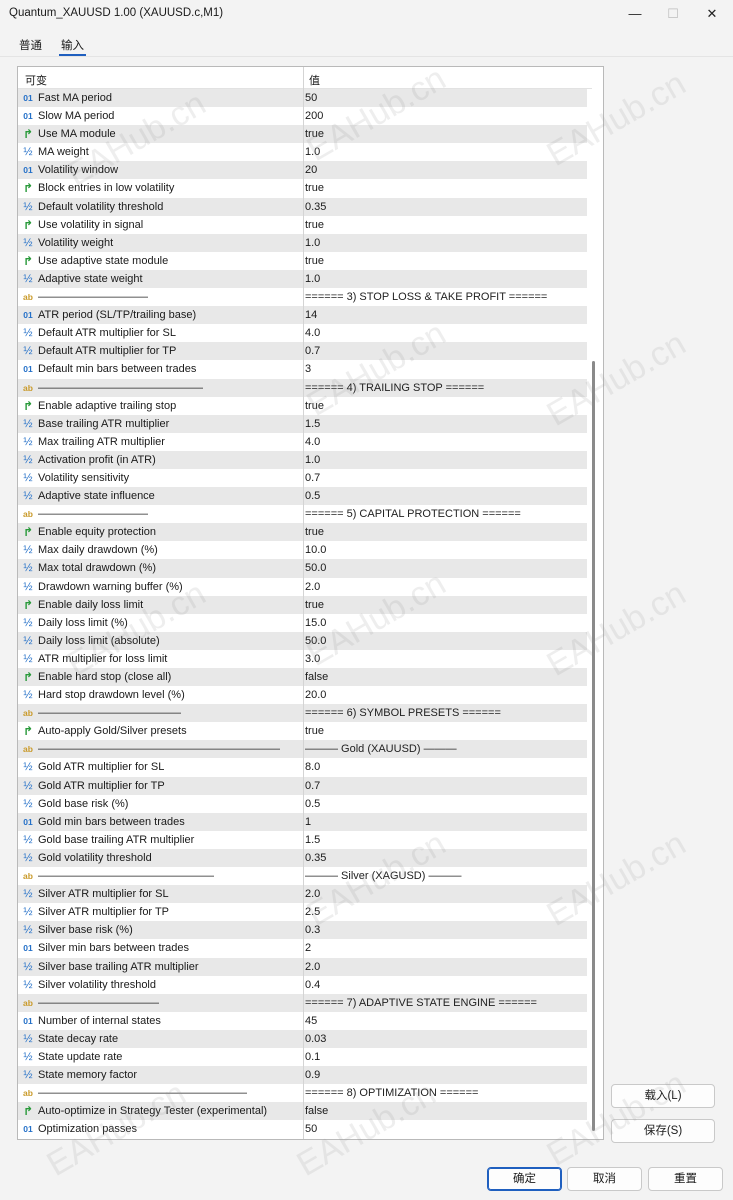  What do you see at coordinates (712, 14) in the screenshot?
I see `close-button: ✕` at bounding box center [712, 14].